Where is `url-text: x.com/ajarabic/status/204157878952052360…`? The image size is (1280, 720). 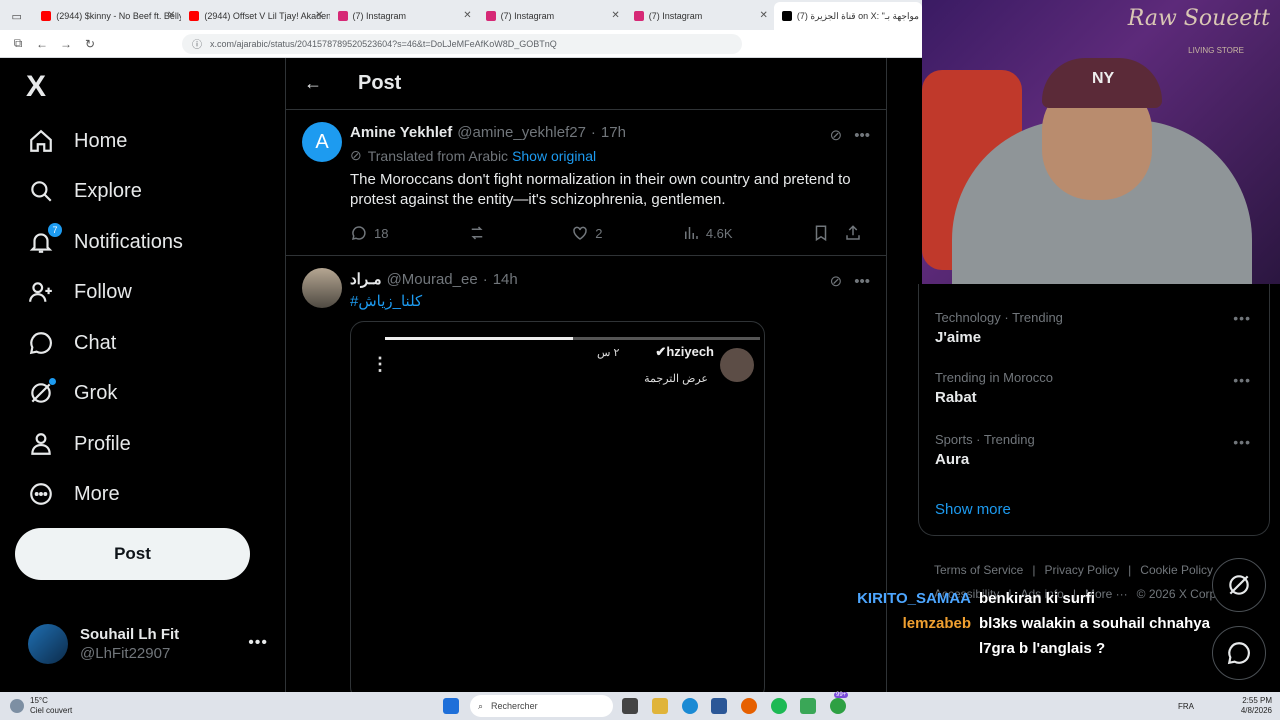 url-text: x.com/ajarabic/status/204157878952052360… is located at coordinates (383, 43).